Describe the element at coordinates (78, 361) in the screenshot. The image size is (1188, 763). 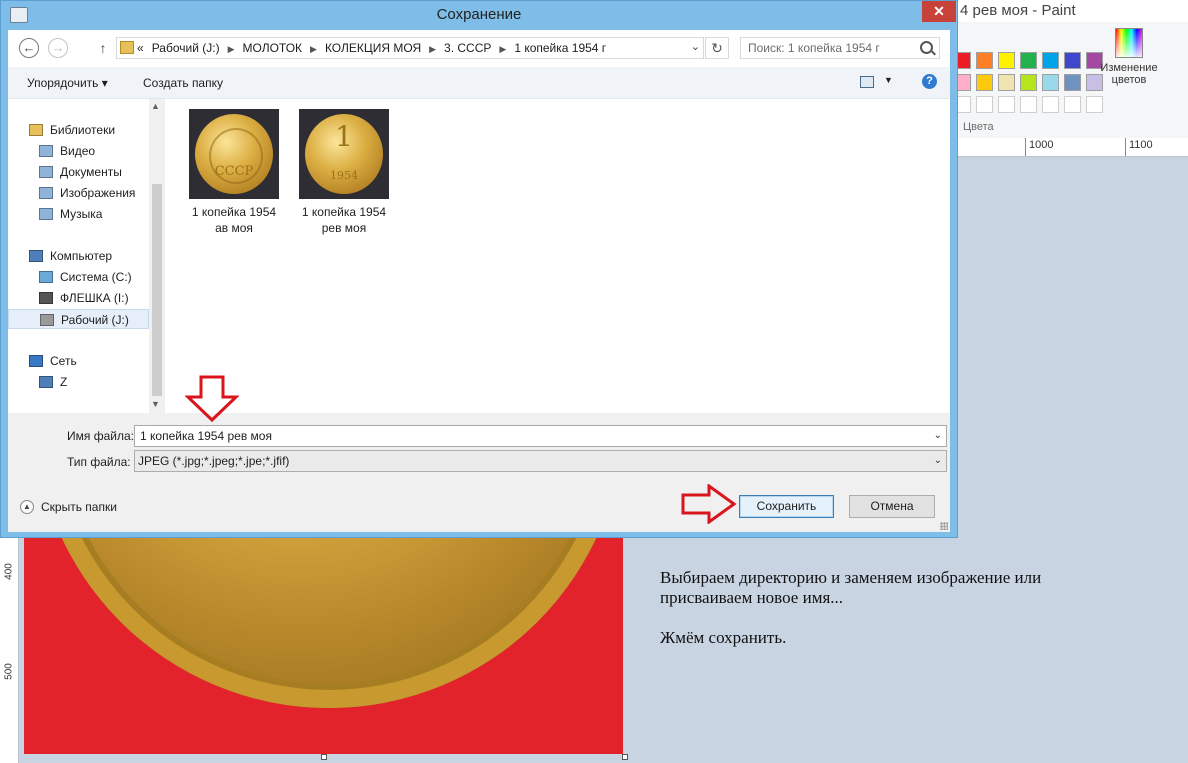
I see `nav-item: Сеть` at that location.